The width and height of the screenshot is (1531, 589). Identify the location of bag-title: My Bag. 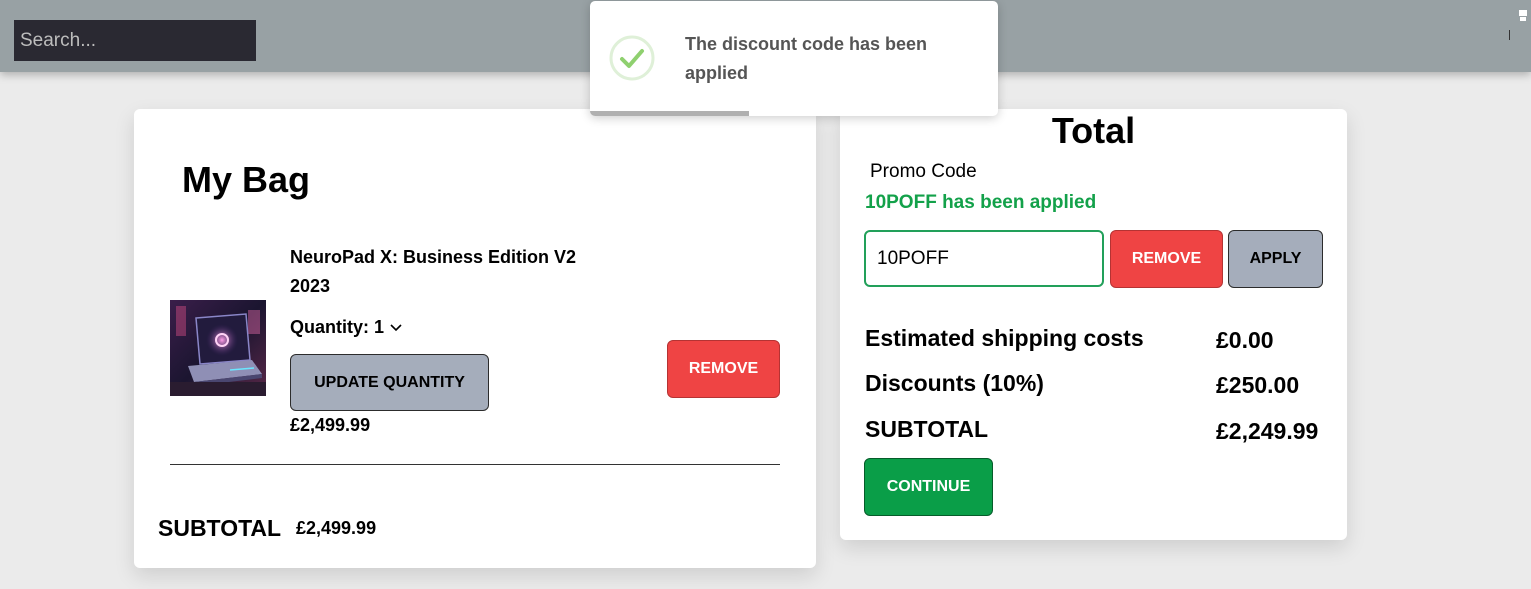
(246, 179).